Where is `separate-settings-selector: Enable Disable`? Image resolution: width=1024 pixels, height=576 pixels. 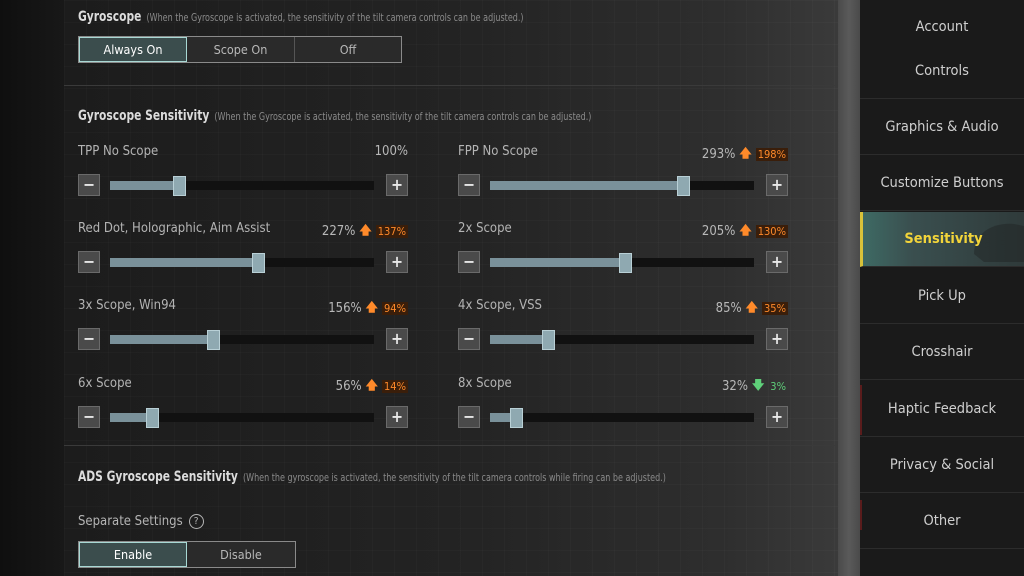 separate-settings-selector: Enable Disable is located at coordinates (187, 554).